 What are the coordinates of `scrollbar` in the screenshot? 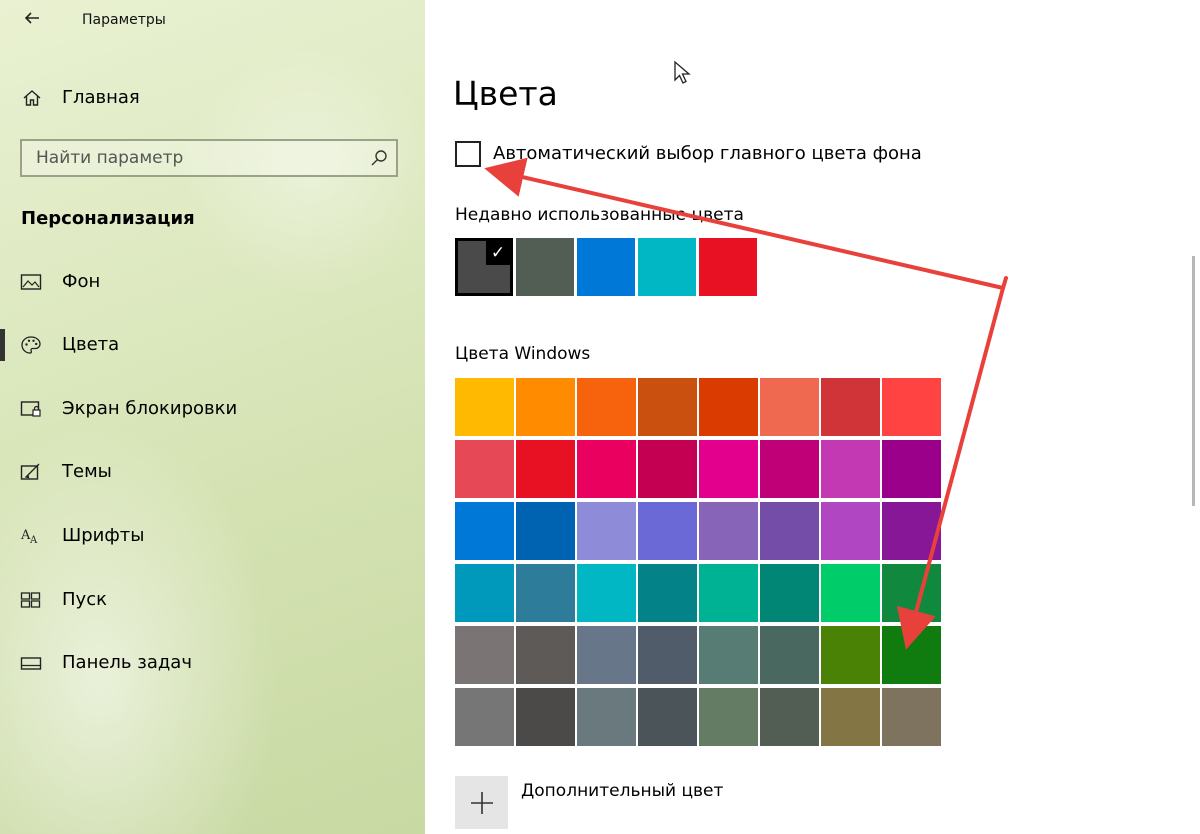 It's located at (1193, 381).